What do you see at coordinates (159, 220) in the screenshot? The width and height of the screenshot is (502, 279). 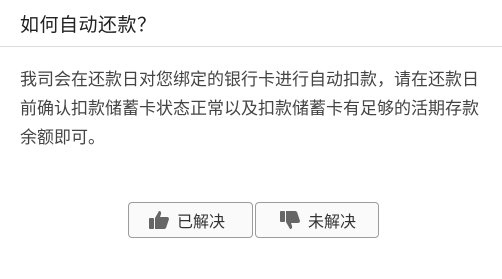 I see `thumbs-up-icon` at bounding box center [159, 220].